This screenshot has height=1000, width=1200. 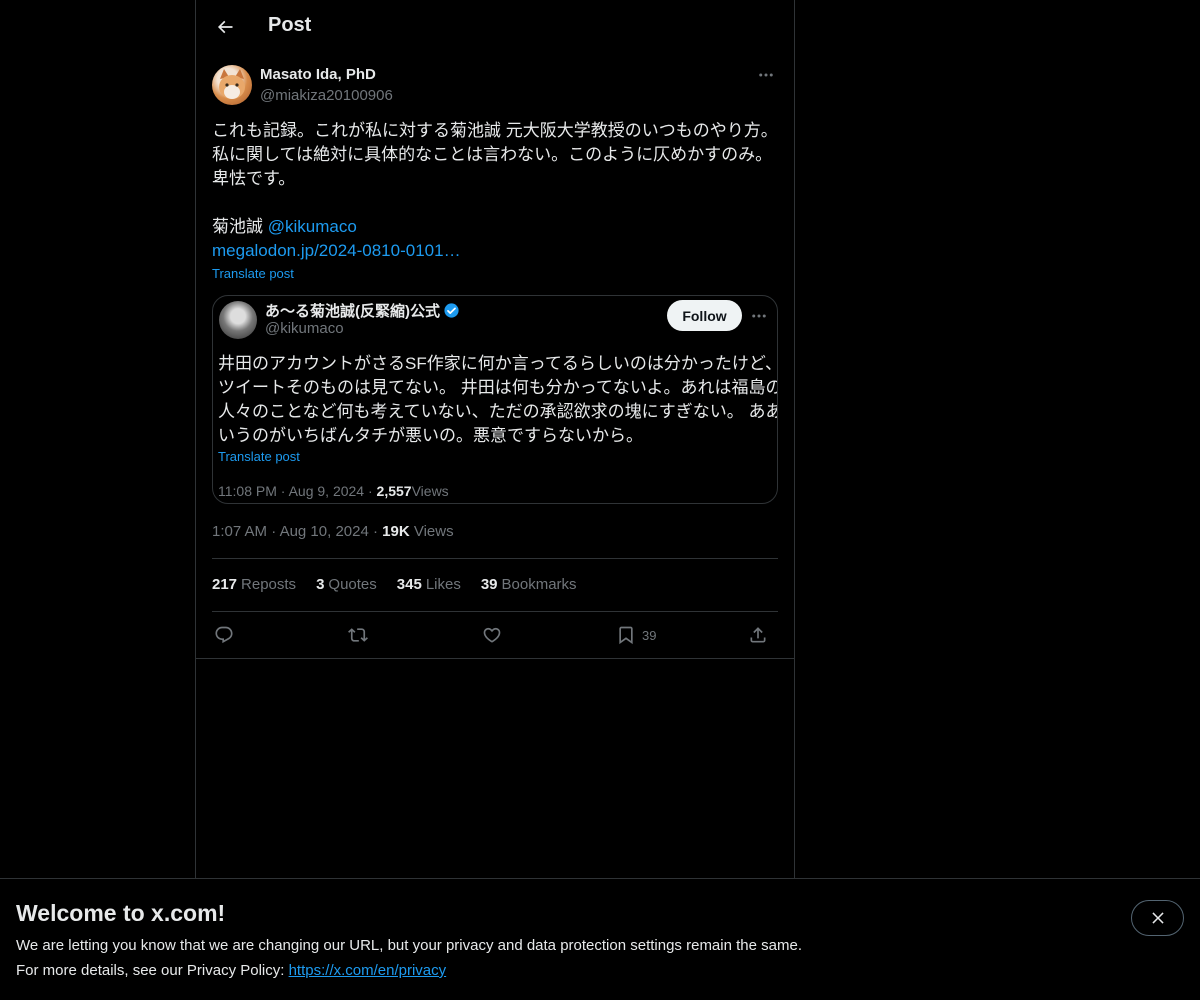 I want to click on page-title: Post, so click(x=290, y=25).